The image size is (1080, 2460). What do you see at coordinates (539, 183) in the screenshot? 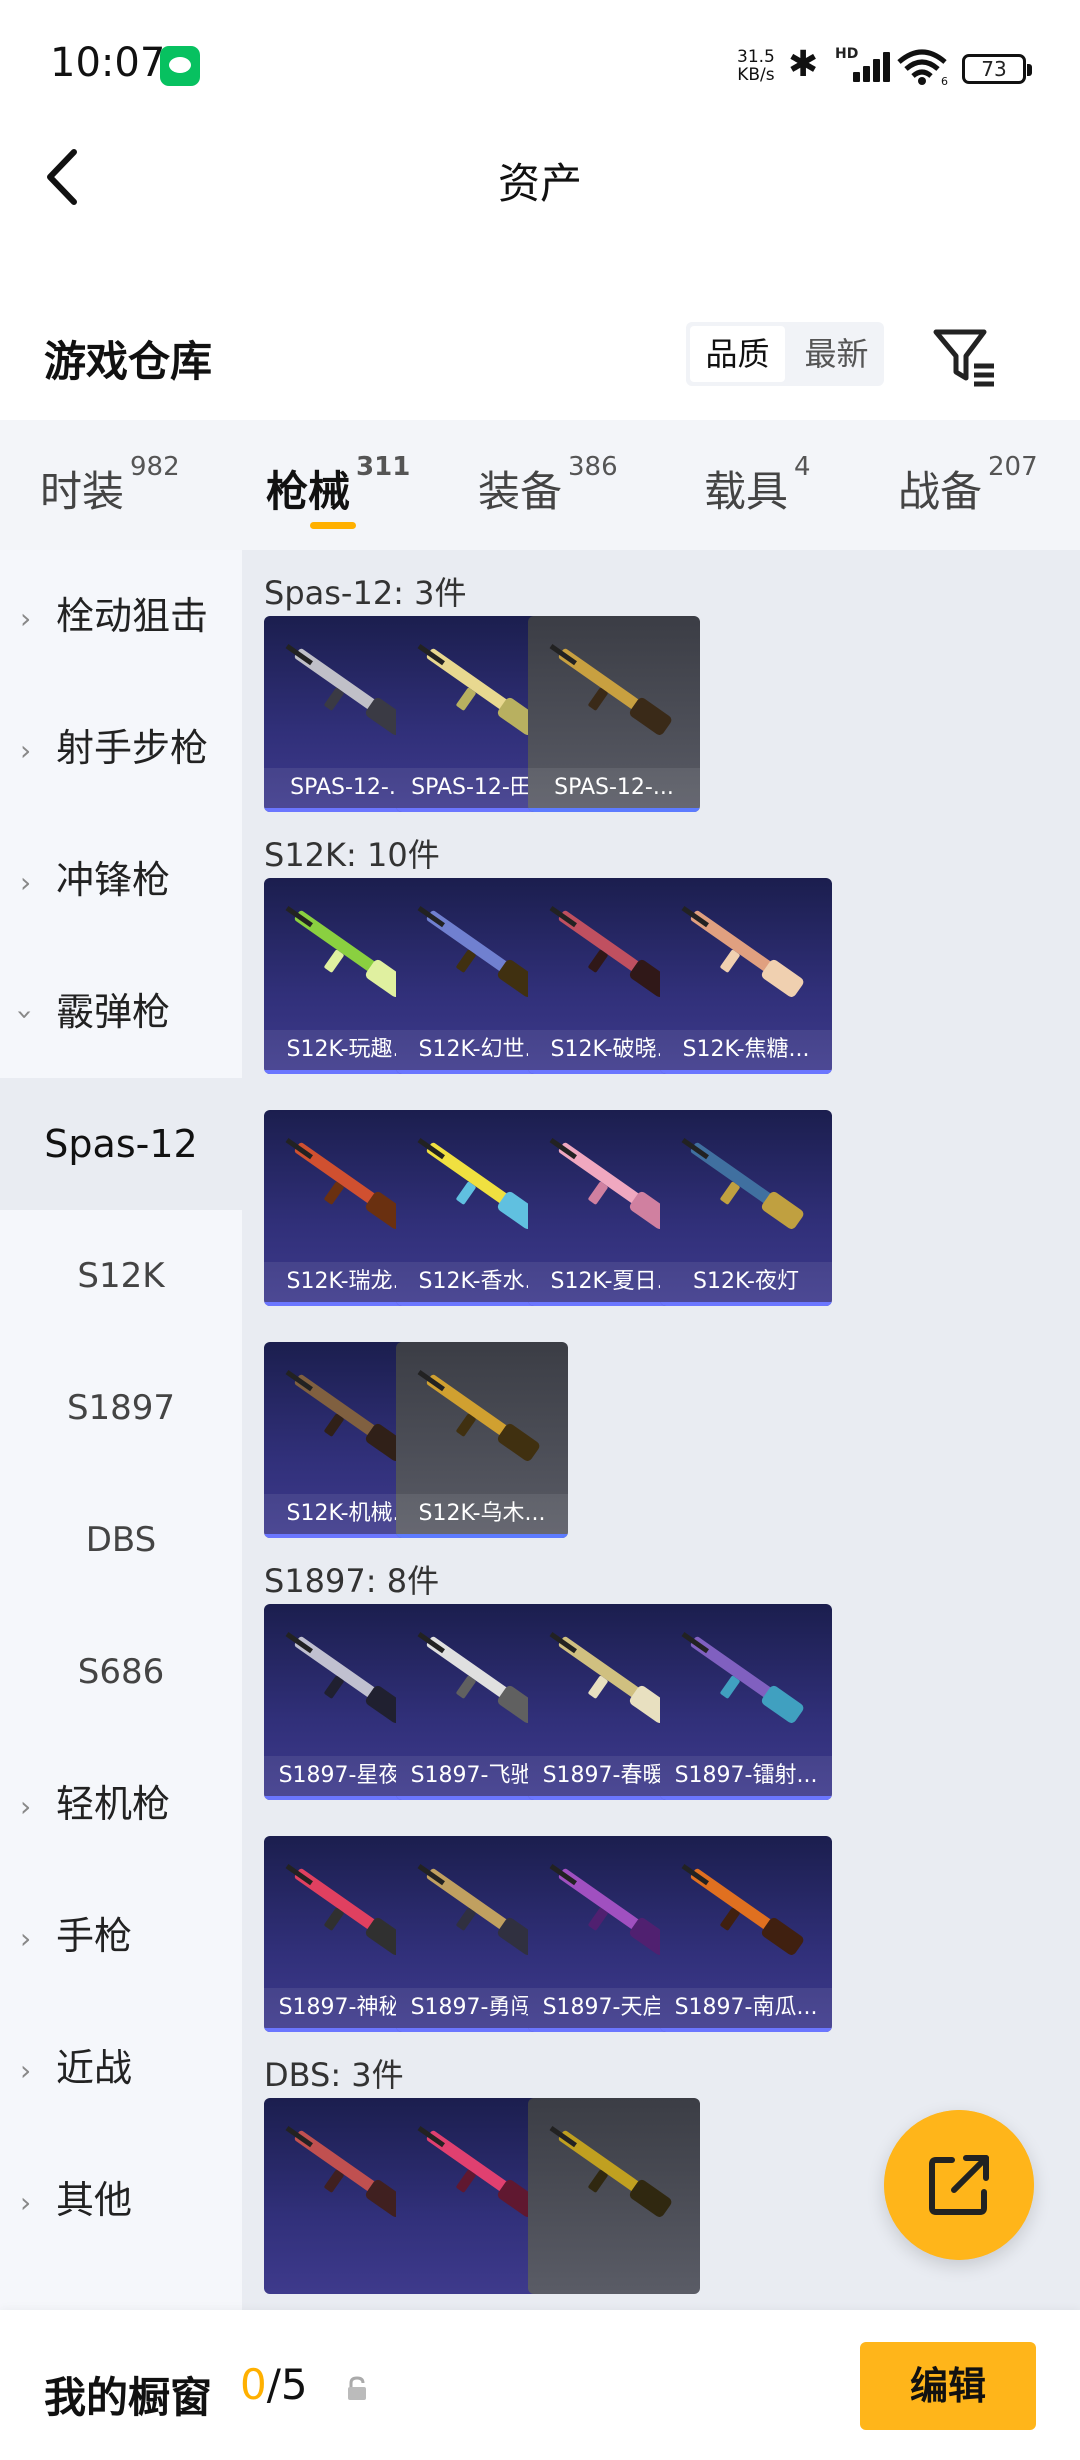
I see `page-title: 资产` at bounding box center [539, 183].